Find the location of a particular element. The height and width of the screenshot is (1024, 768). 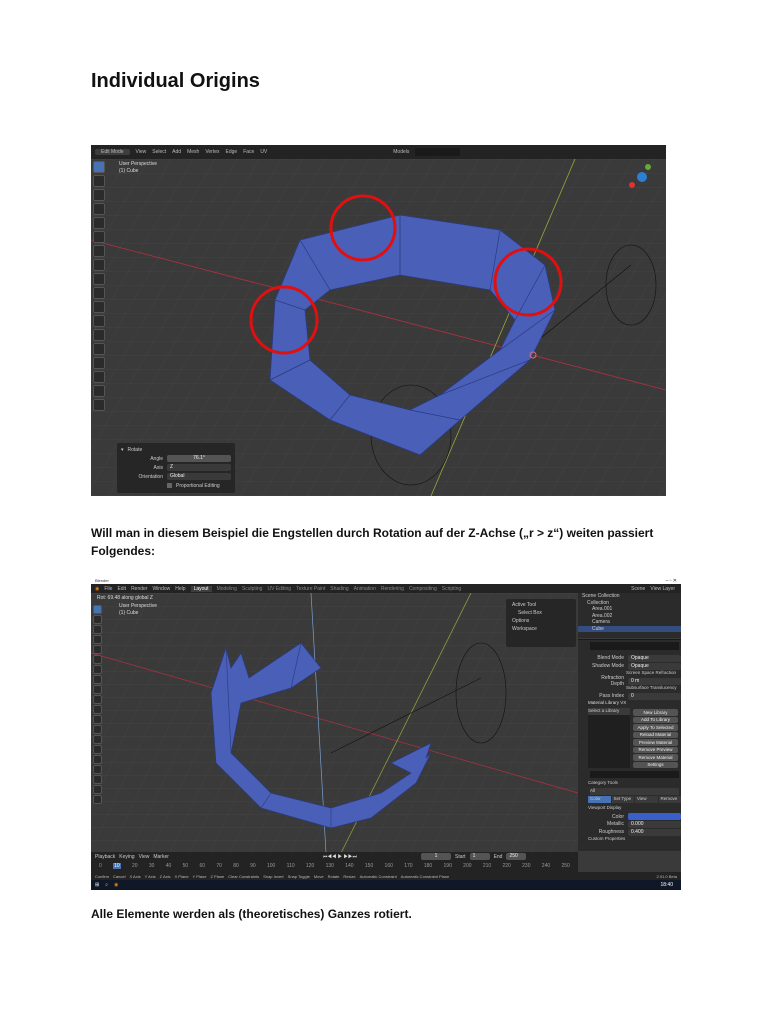

category-tab: View is located at coordinates (646, 799).